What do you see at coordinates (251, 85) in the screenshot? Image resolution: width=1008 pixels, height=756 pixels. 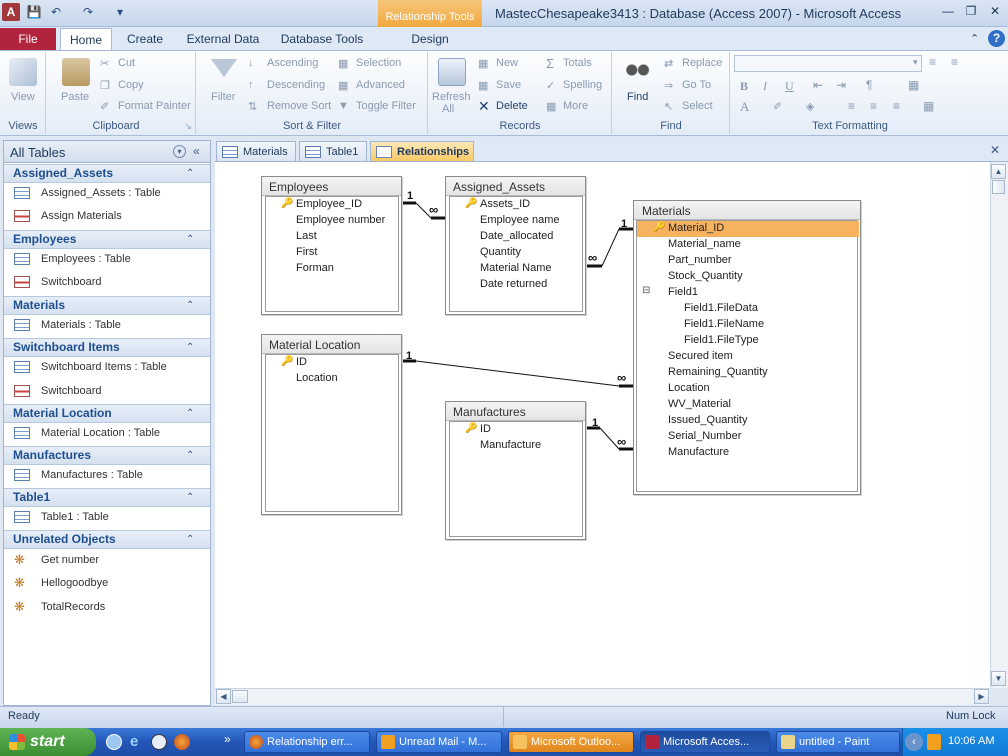 I see `descending-icon: ↑` at bounding box center [251, 85].